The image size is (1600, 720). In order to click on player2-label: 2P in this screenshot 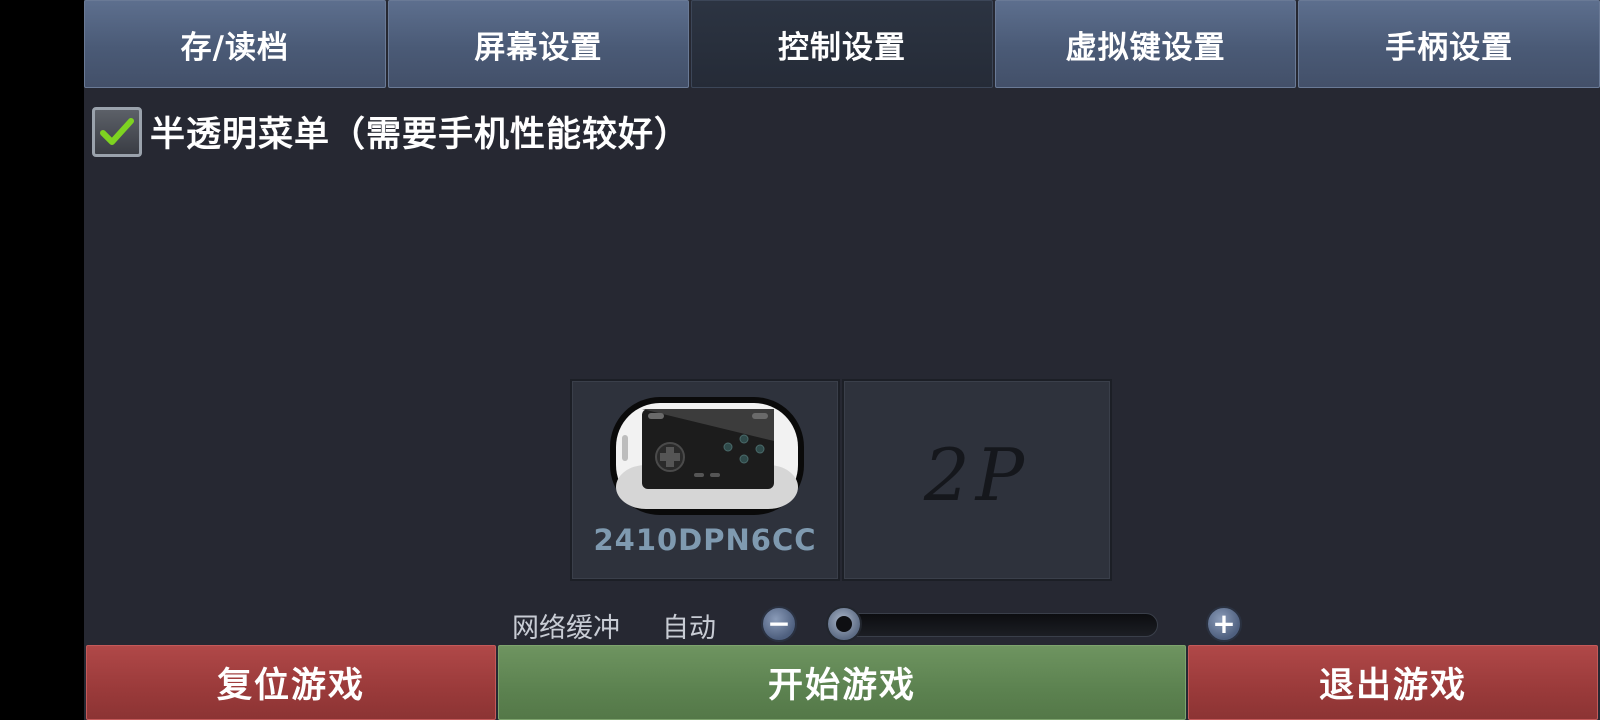, I will do `click(977, 475)`.